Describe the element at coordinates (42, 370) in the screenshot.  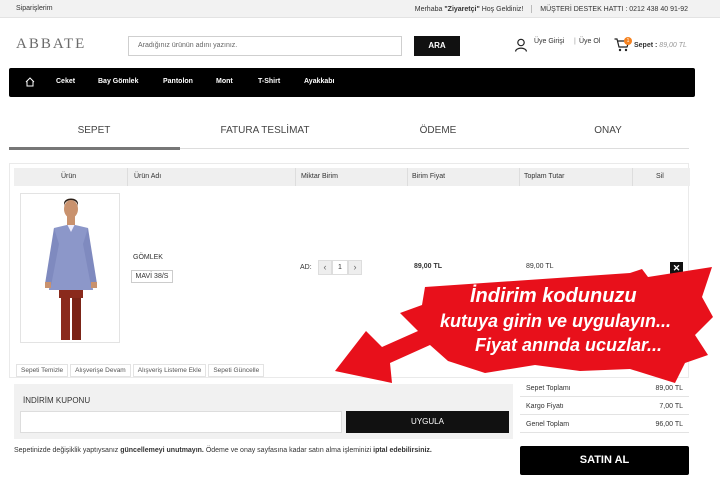
I see `clear-cart-button: Sepeti Temizle` at that location.